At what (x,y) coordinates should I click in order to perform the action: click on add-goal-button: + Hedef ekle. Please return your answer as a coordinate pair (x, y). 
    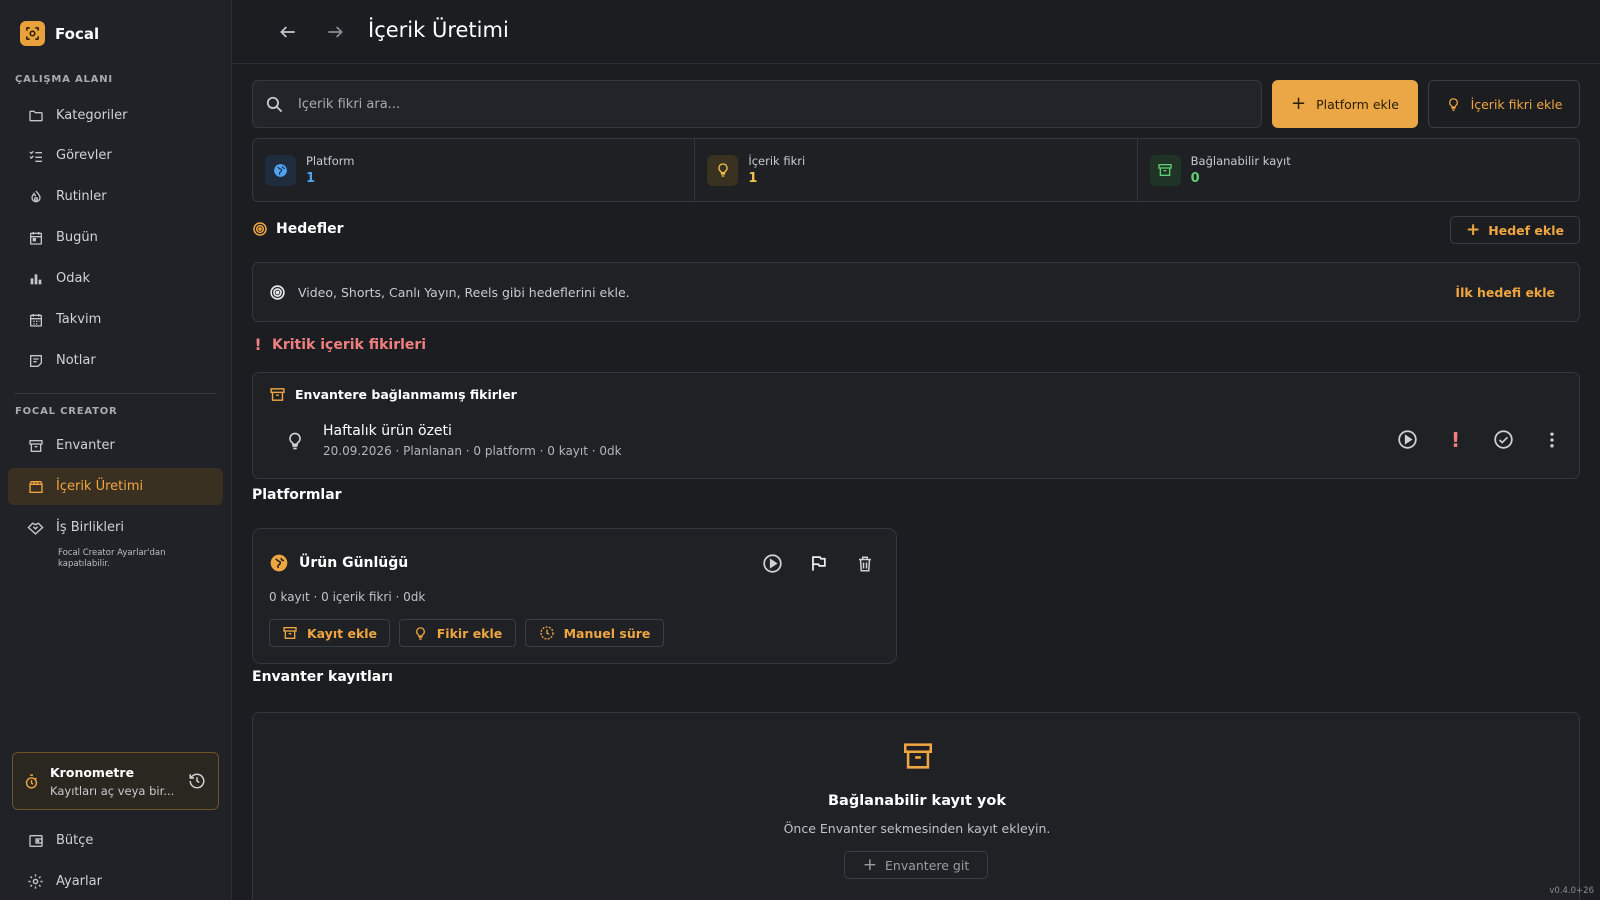
    Looking at the image, I should click on (1515, 230).